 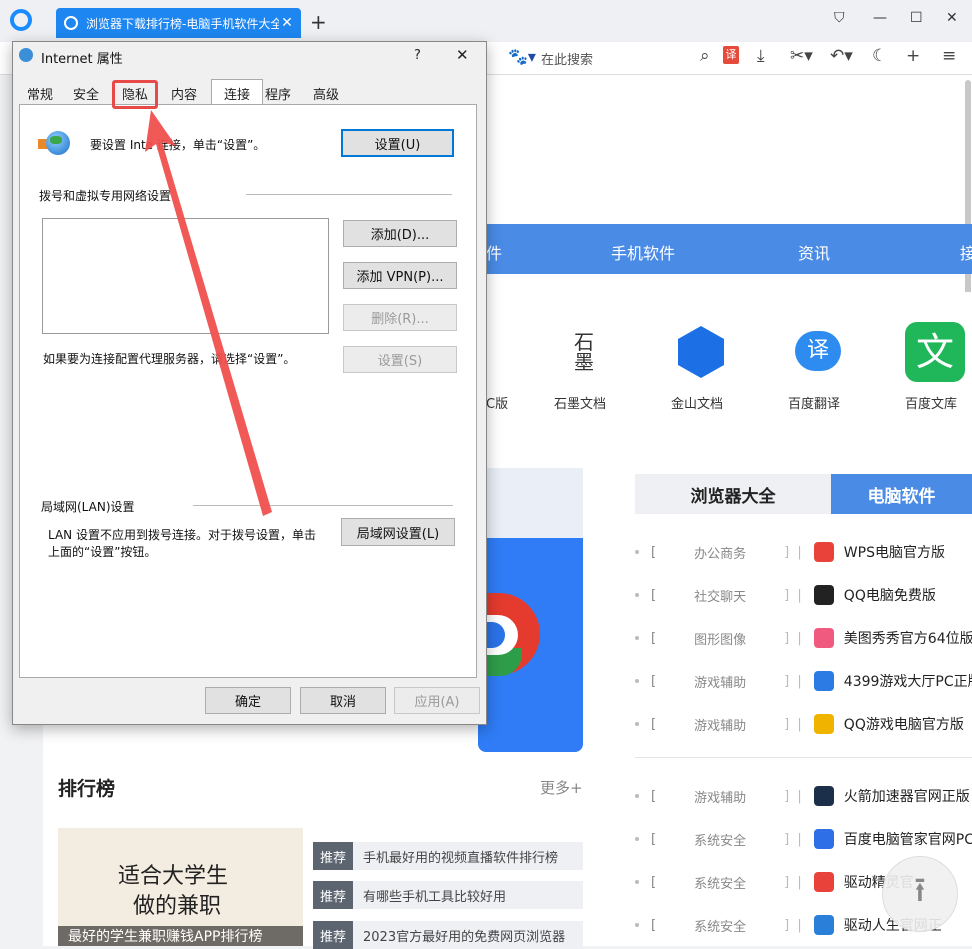 What do you see at coordinates (429, 895) in the screenshot?
I see `recommend-text: 有哪些手机工具比较好用` at bounding box center [429, 895].